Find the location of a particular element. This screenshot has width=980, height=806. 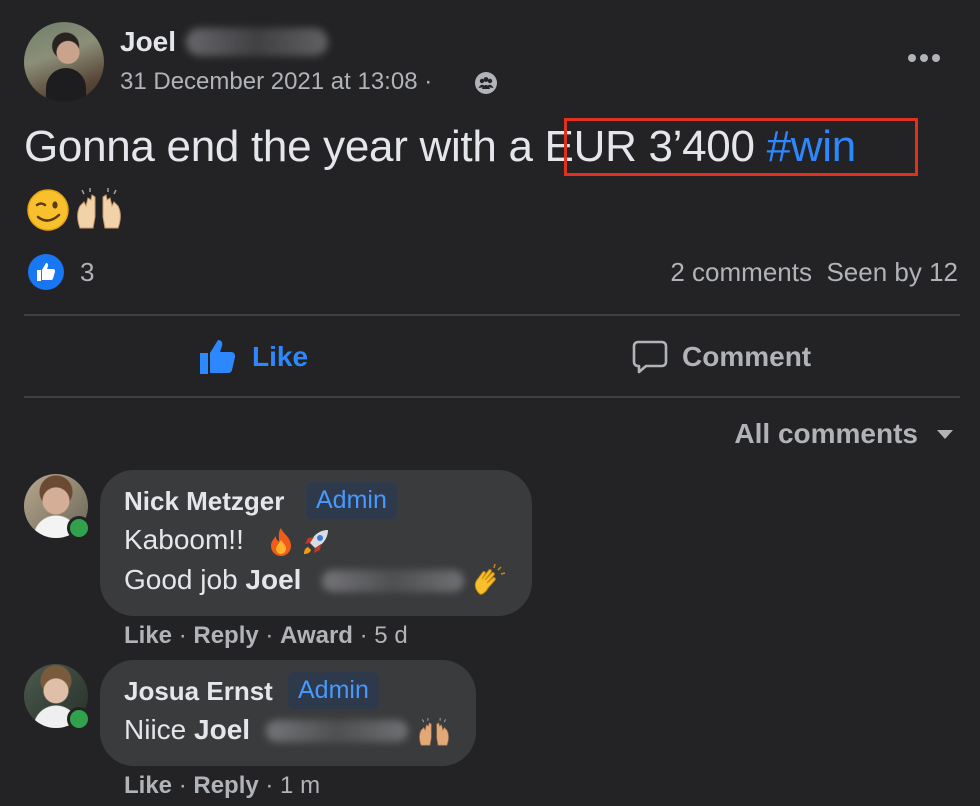

like-button: Like is located at coordinates (253, 357).